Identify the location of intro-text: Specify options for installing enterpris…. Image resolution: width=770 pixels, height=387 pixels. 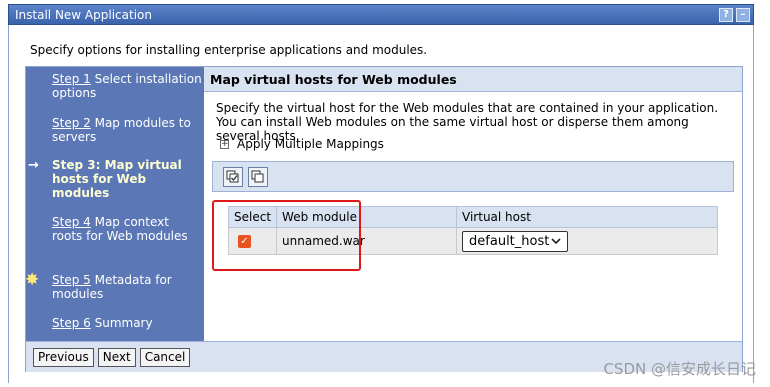
(229, 50).